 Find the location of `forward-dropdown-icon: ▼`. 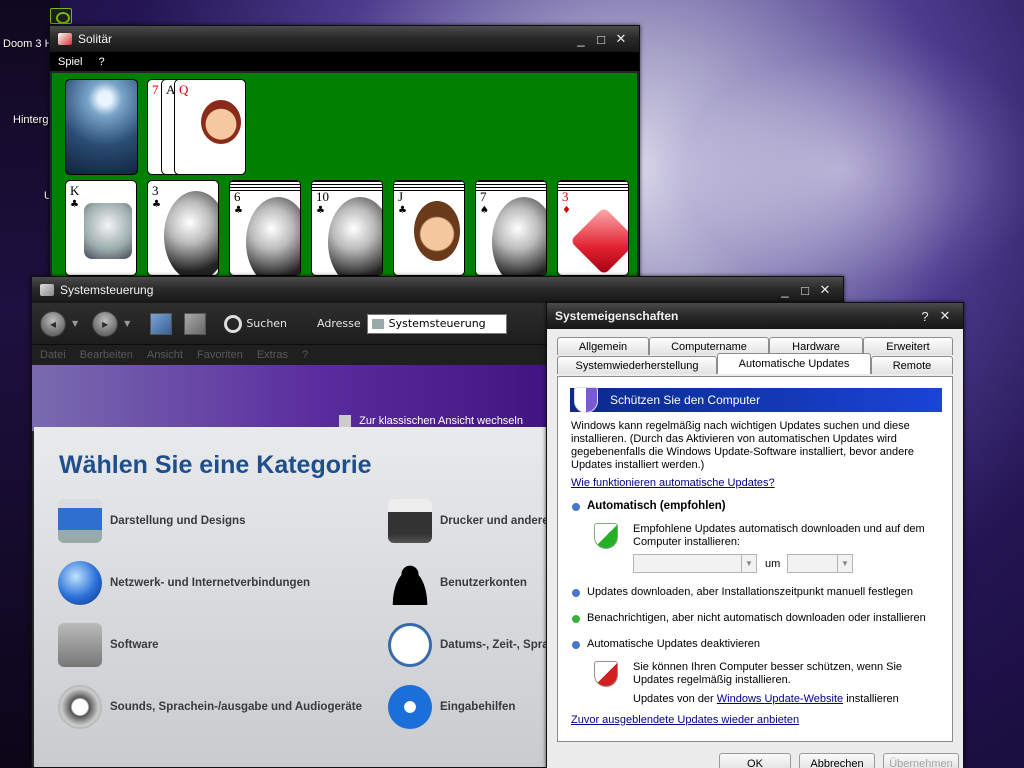

forward-dropdown-icon: ▼ is located at coordinates (127, 323).